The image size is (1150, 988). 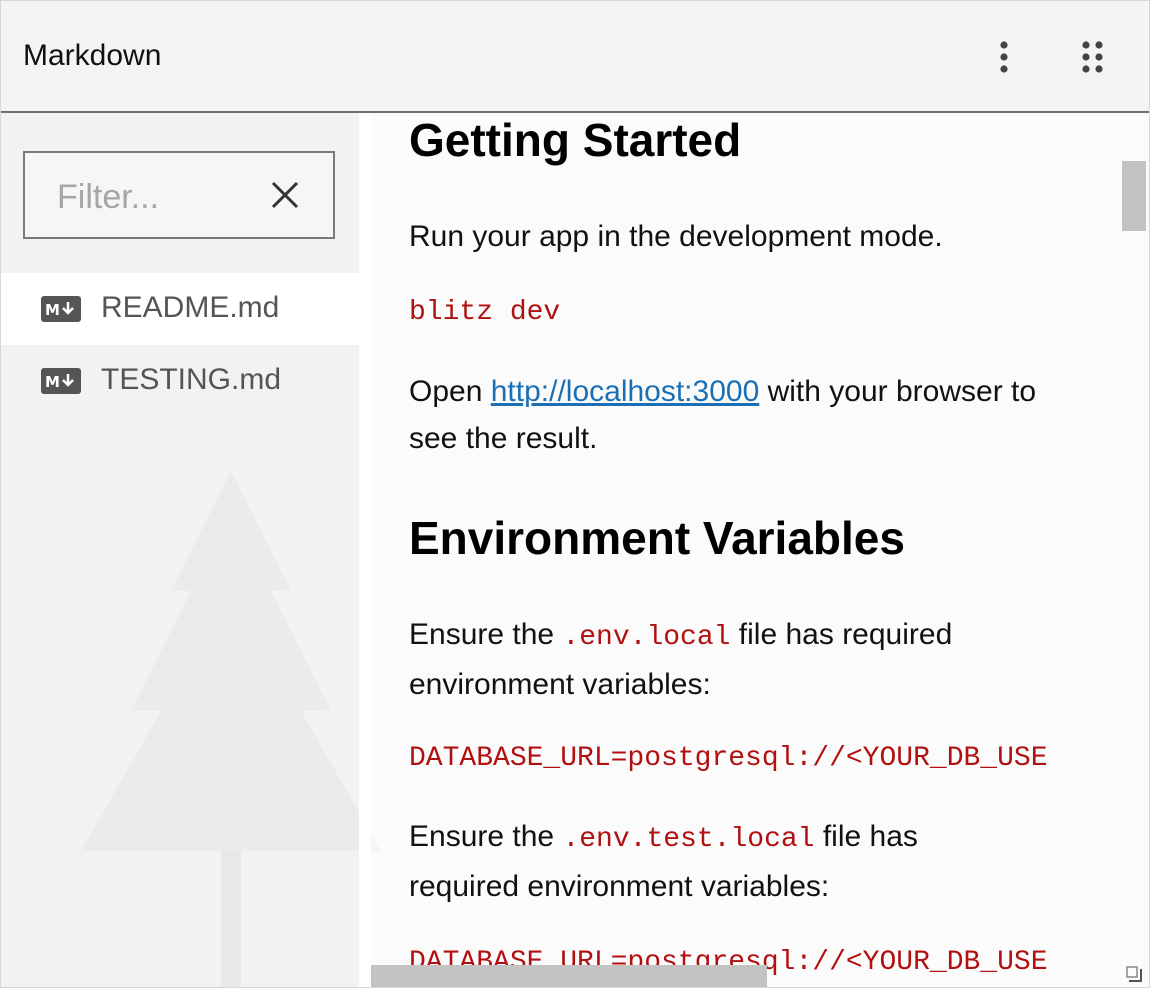 What do you see at coordinates (485, 312) in the screenshot?
I see `code-block: blitz dev` at bounding box center [485, 312].